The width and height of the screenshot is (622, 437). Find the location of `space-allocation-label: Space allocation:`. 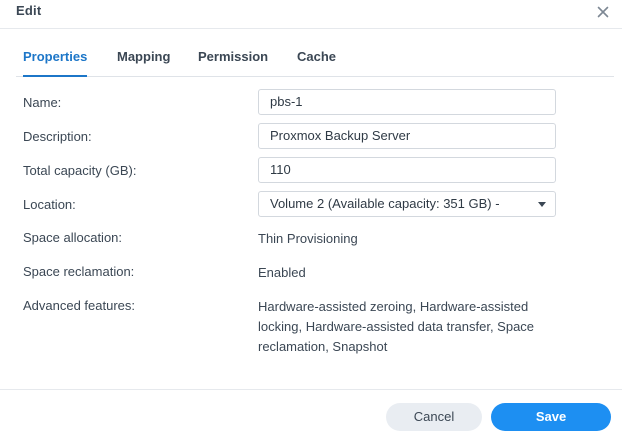

space-allocation-label: Space allocation: is located at coordinates (73, 237).